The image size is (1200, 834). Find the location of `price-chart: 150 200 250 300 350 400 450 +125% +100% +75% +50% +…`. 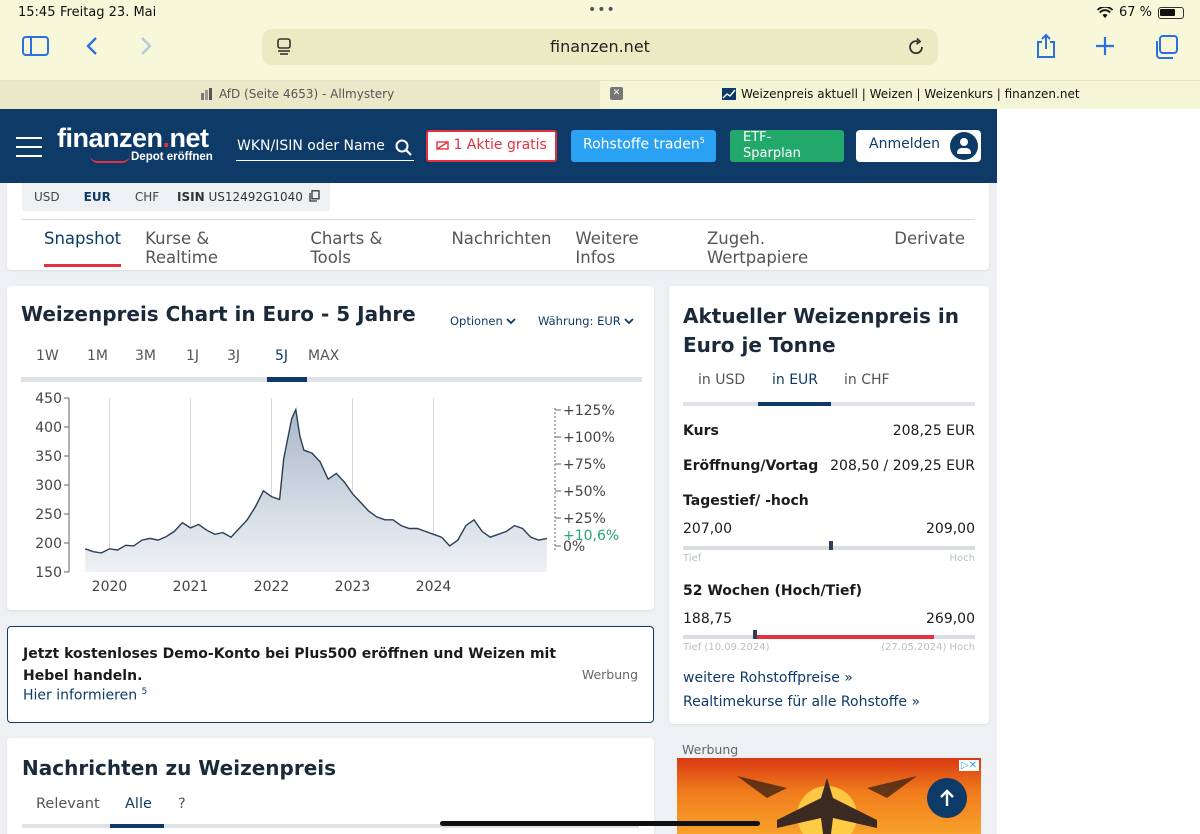

price-chart: 150 200 250 300 350 400 450 +125% +100% +75% +50% +… is located at coordinates (330, 498).